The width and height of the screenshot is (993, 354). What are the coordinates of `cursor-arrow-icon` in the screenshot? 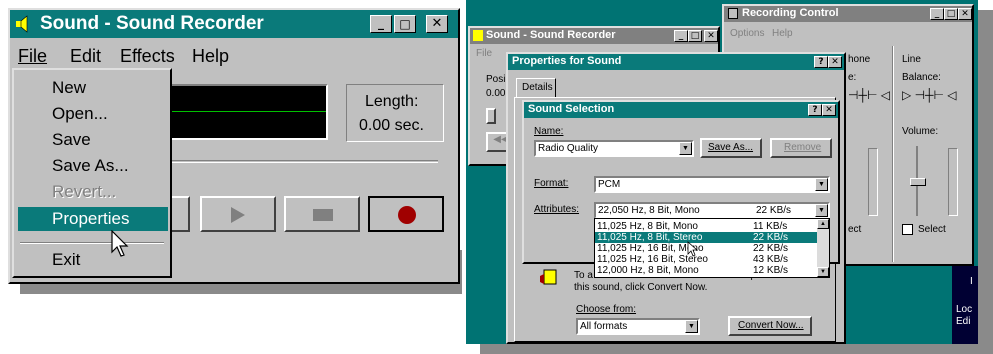 It's located at (120, 243).